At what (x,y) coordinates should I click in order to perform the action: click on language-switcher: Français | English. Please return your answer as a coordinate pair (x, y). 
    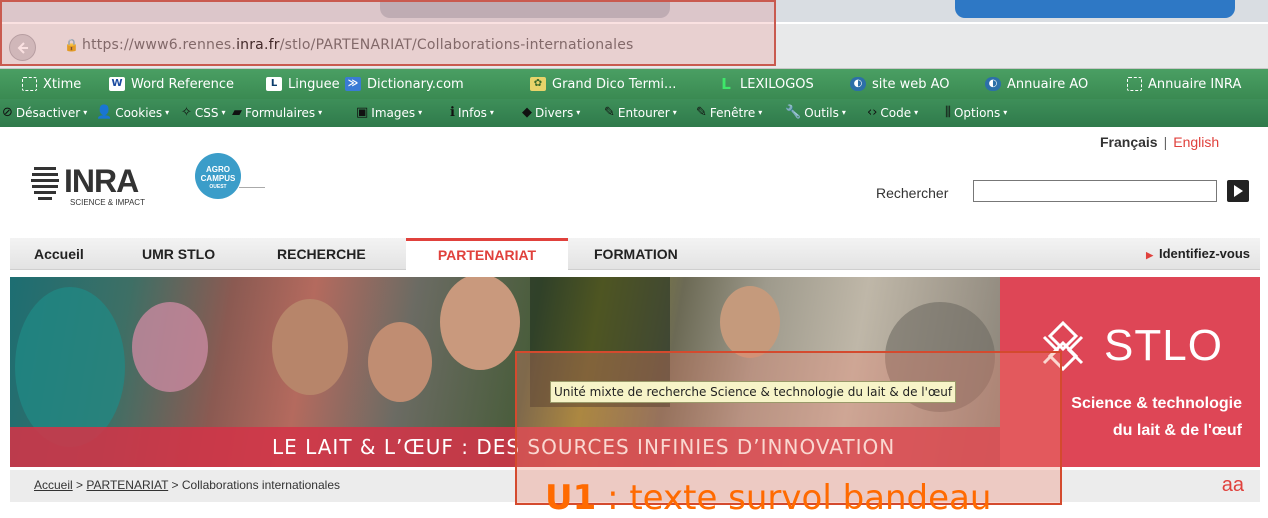
    Looking at the image, I should click on (1159, 142).